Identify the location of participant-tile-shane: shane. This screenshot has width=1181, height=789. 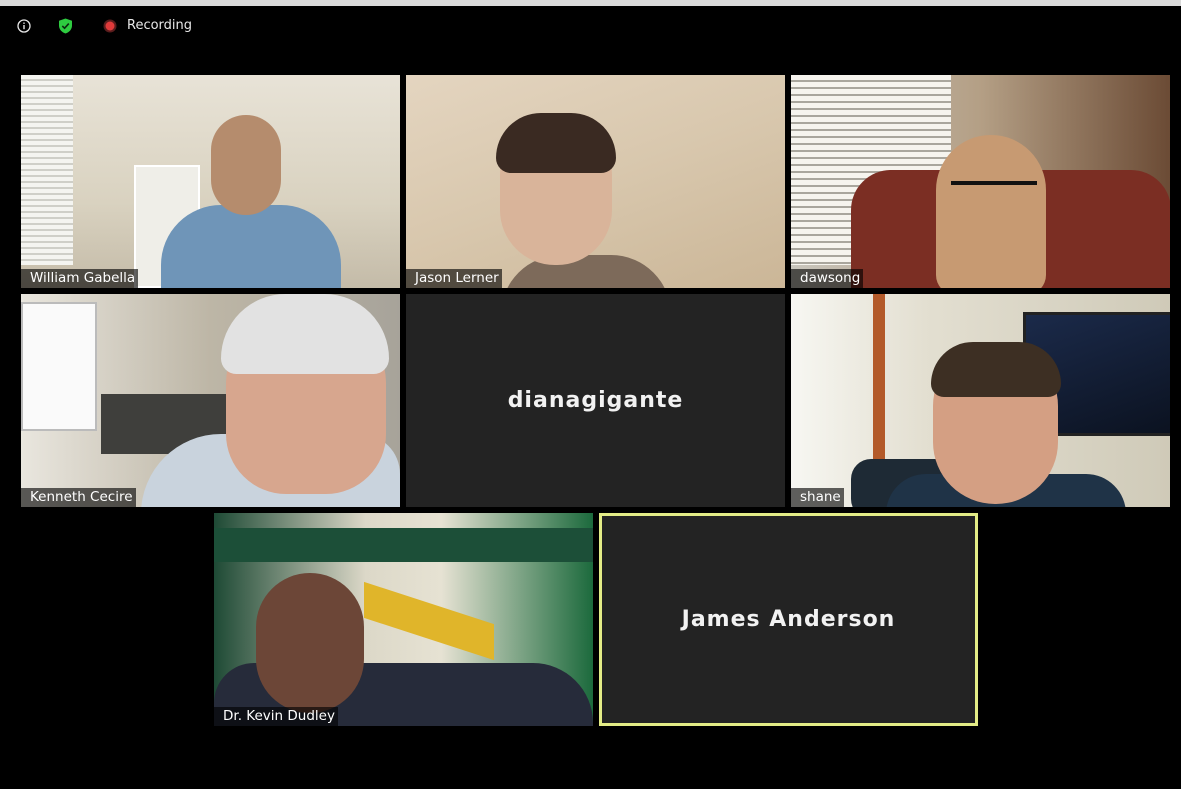
(980, 400).